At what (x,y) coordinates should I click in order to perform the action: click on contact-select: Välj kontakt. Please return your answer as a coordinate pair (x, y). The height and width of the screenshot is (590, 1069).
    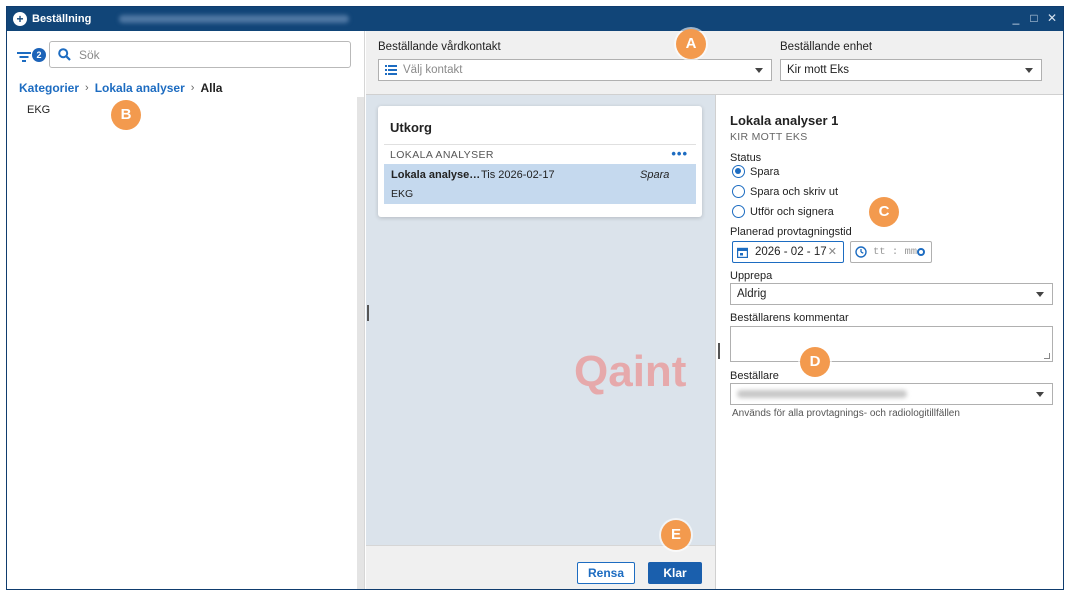
    Looking at the image, I should click on (575, 70).